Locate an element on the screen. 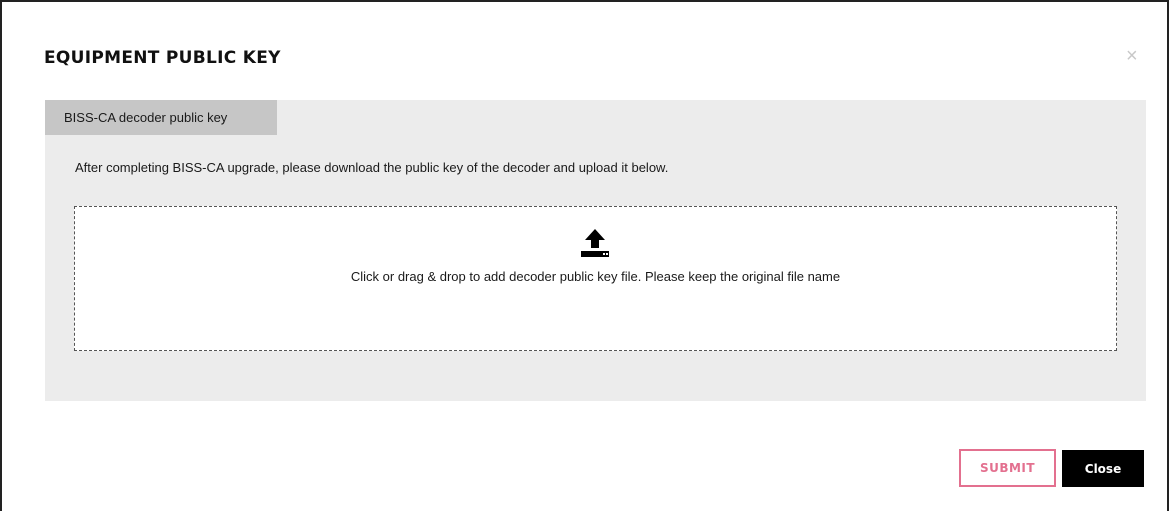  close-icon: × is located at coordinates (1132, 56).